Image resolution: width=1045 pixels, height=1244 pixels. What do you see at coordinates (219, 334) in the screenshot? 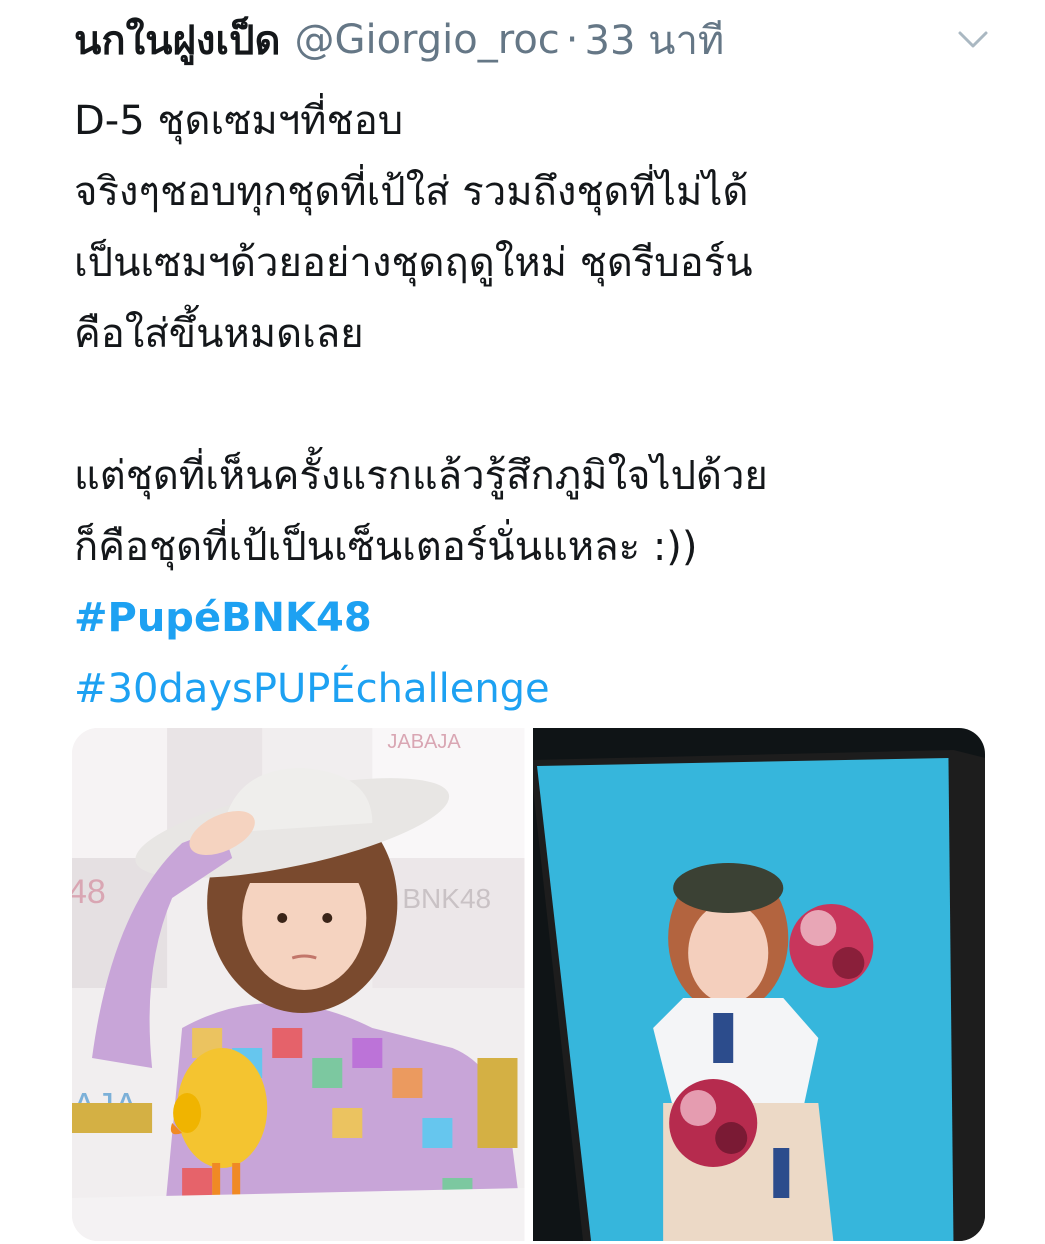
I see `text-line: คือใส่ขึ้นหมดเลย` at bounding box center [219, 334].